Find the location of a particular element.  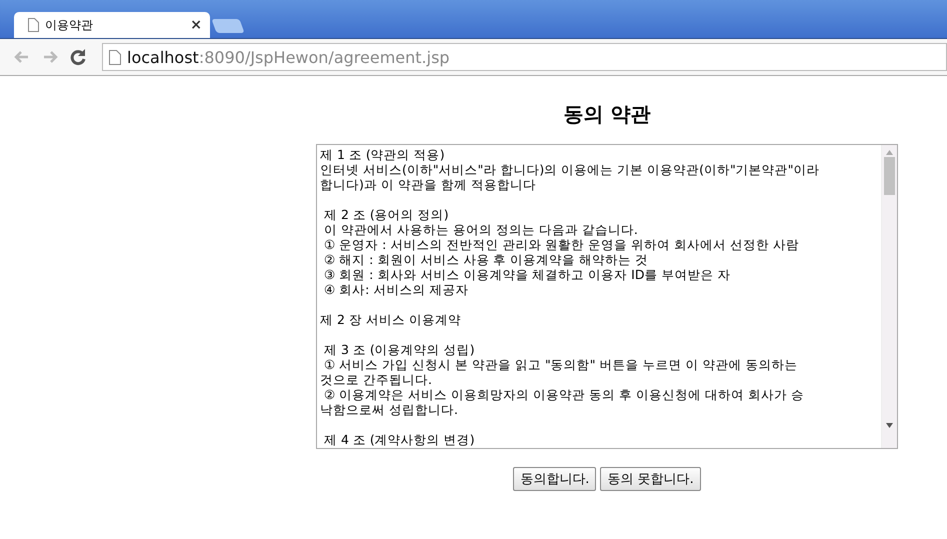

close-icon: × is located at coordinates (196, 25).